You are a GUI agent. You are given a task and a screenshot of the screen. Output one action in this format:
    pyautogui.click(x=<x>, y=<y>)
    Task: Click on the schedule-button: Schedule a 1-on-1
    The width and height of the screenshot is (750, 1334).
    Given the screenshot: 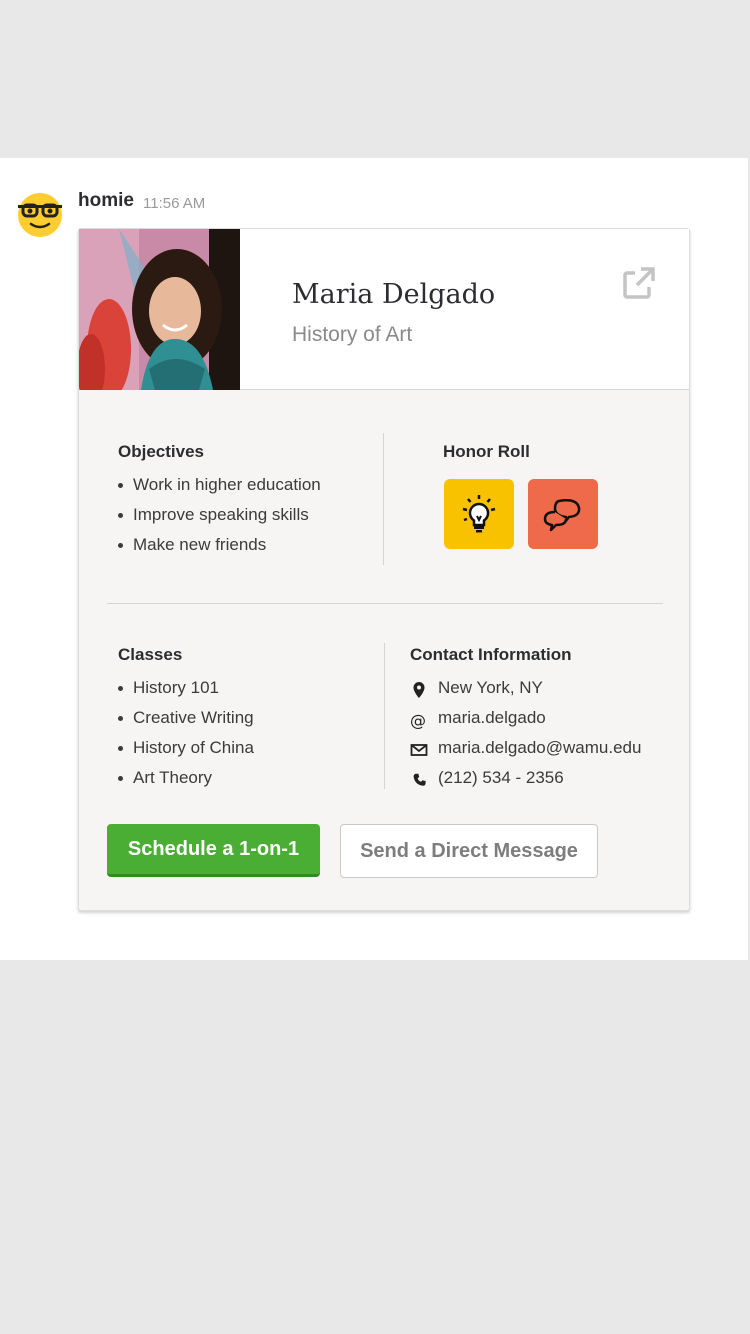 What is the action you would take?
    pyautogui.click(x=213, y=850)
    